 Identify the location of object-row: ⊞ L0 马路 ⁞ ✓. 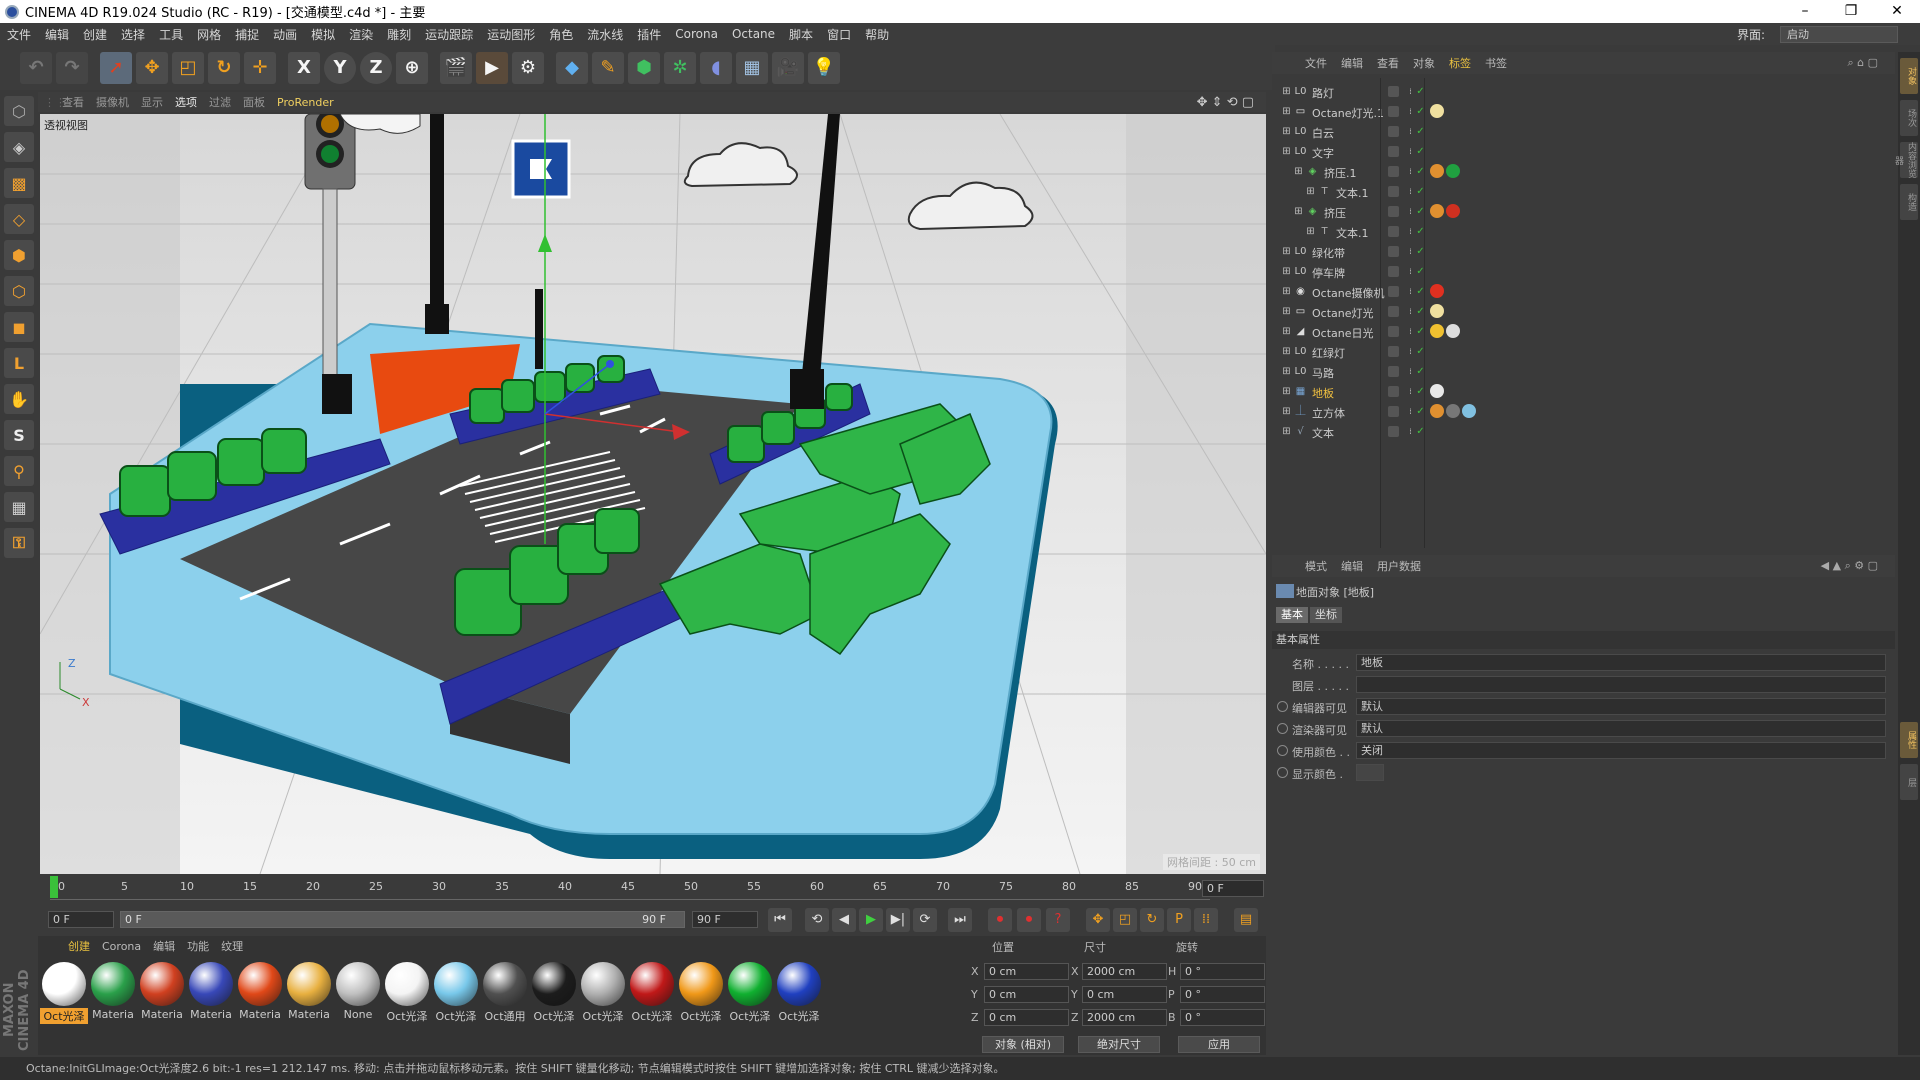
(1583, 372).